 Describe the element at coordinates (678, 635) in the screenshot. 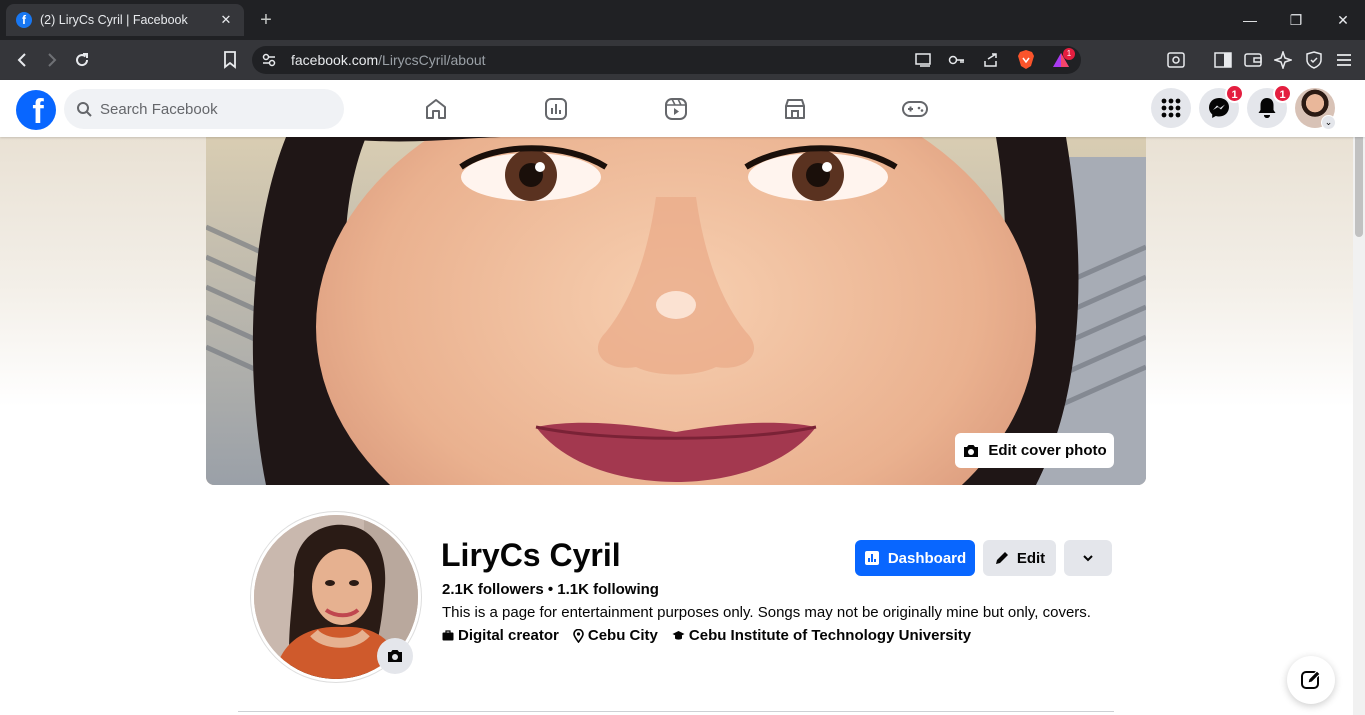

I see `graduation-cap-icon` at that location.